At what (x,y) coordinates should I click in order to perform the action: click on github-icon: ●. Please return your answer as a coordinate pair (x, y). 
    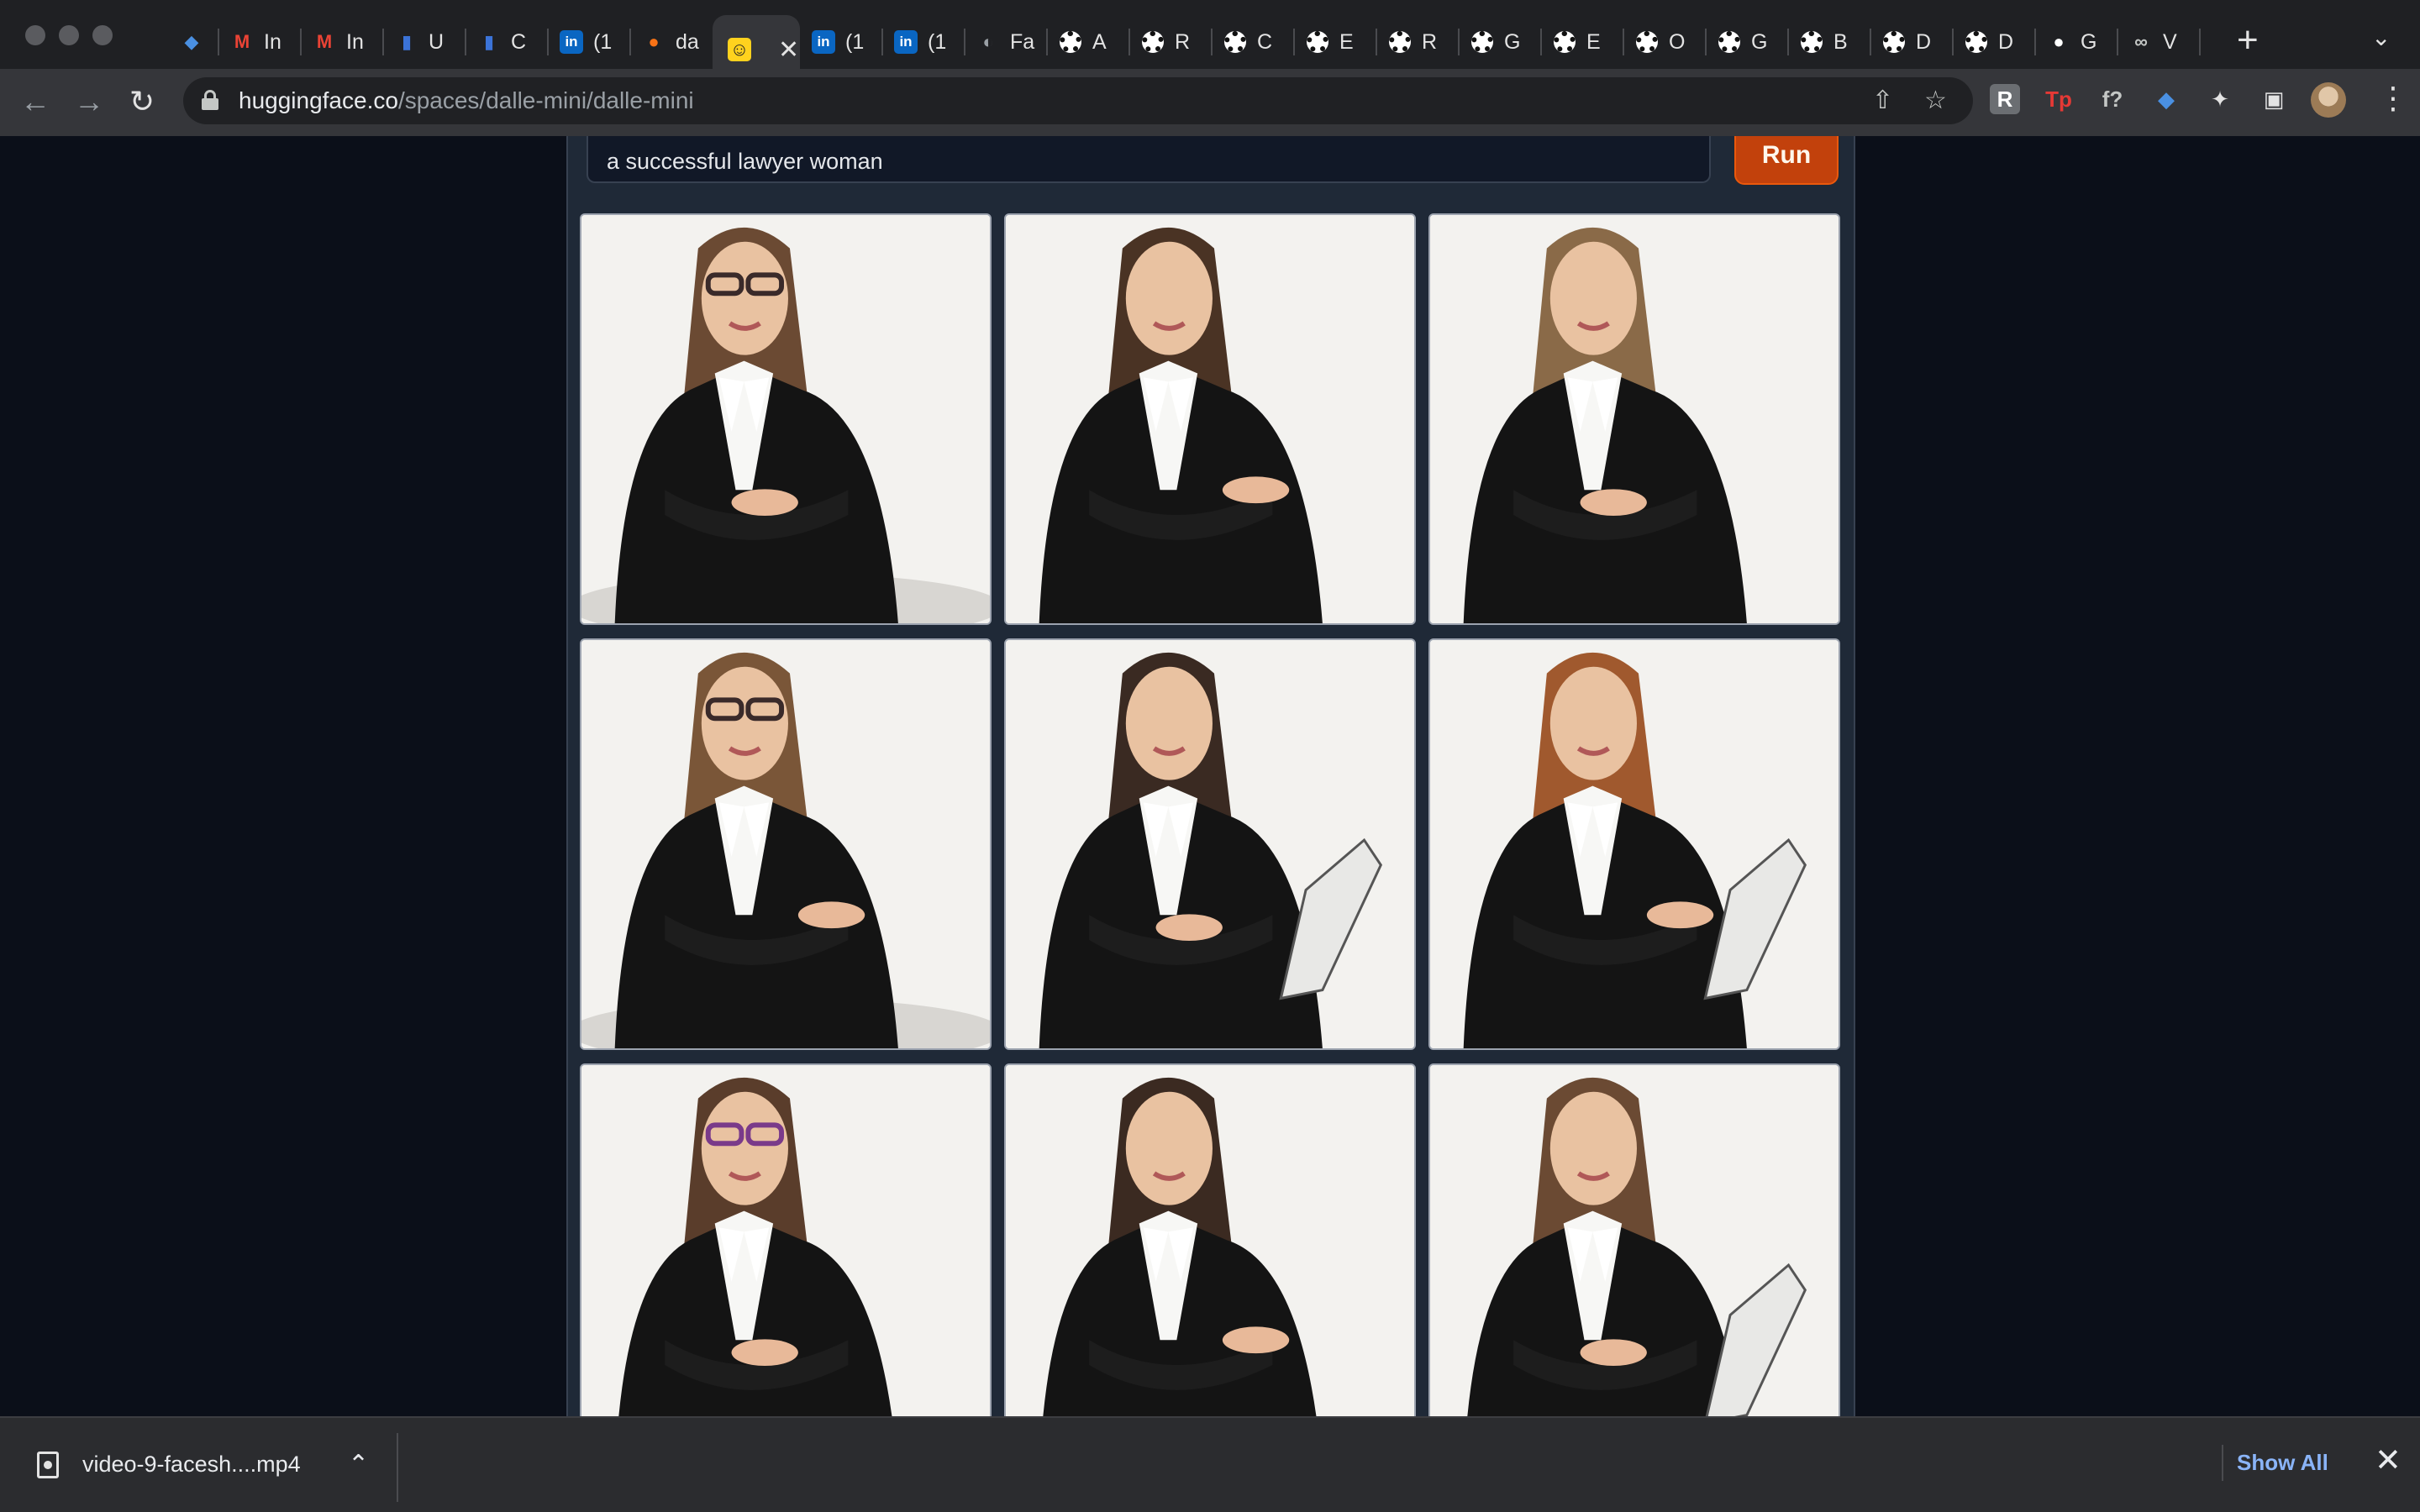
    Looking at the image, I should click on (2059, 41).